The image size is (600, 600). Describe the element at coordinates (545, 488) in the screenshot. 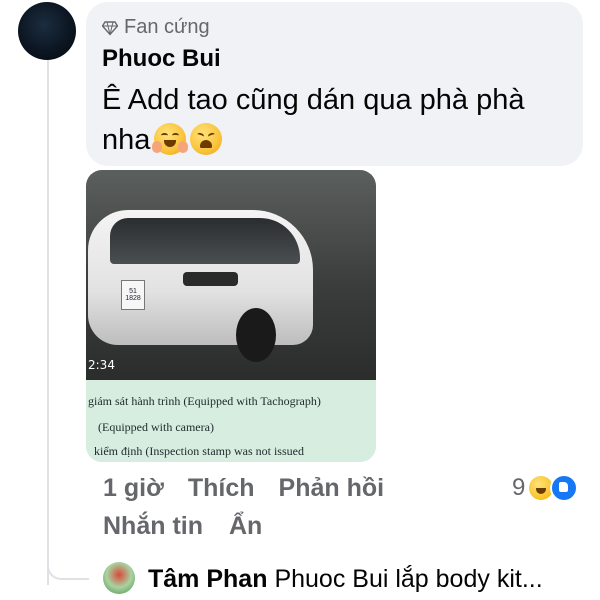

I see `reaction-summary: 9` at that location.